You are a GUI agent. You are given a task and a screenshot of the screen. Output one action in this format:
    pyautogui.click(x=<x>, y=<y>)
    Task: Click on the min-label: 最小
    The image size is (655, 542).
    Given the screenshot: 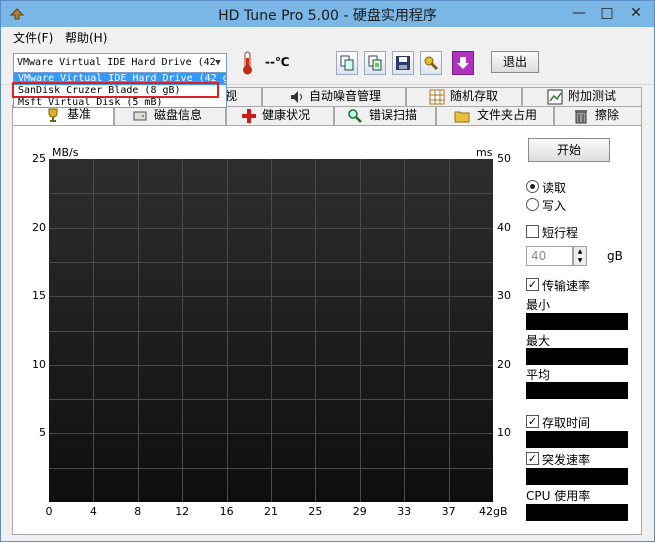 What is the action you would take?
    pyautogui.click(x=538, y=305)
    